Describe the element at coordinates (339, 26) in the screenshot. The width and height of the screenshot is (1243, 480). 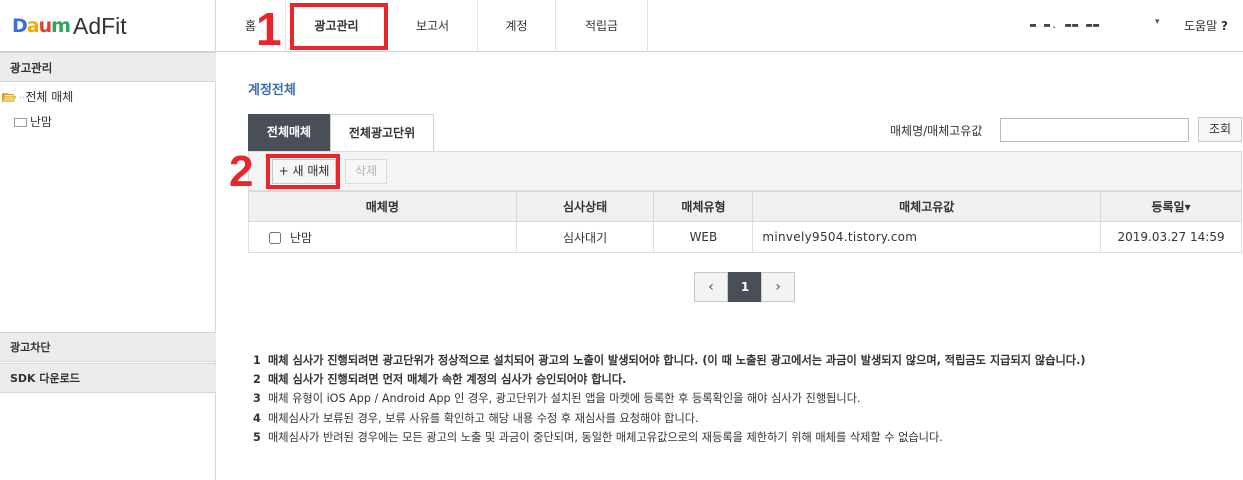
I see `annotation-highlight-nav` at that location.